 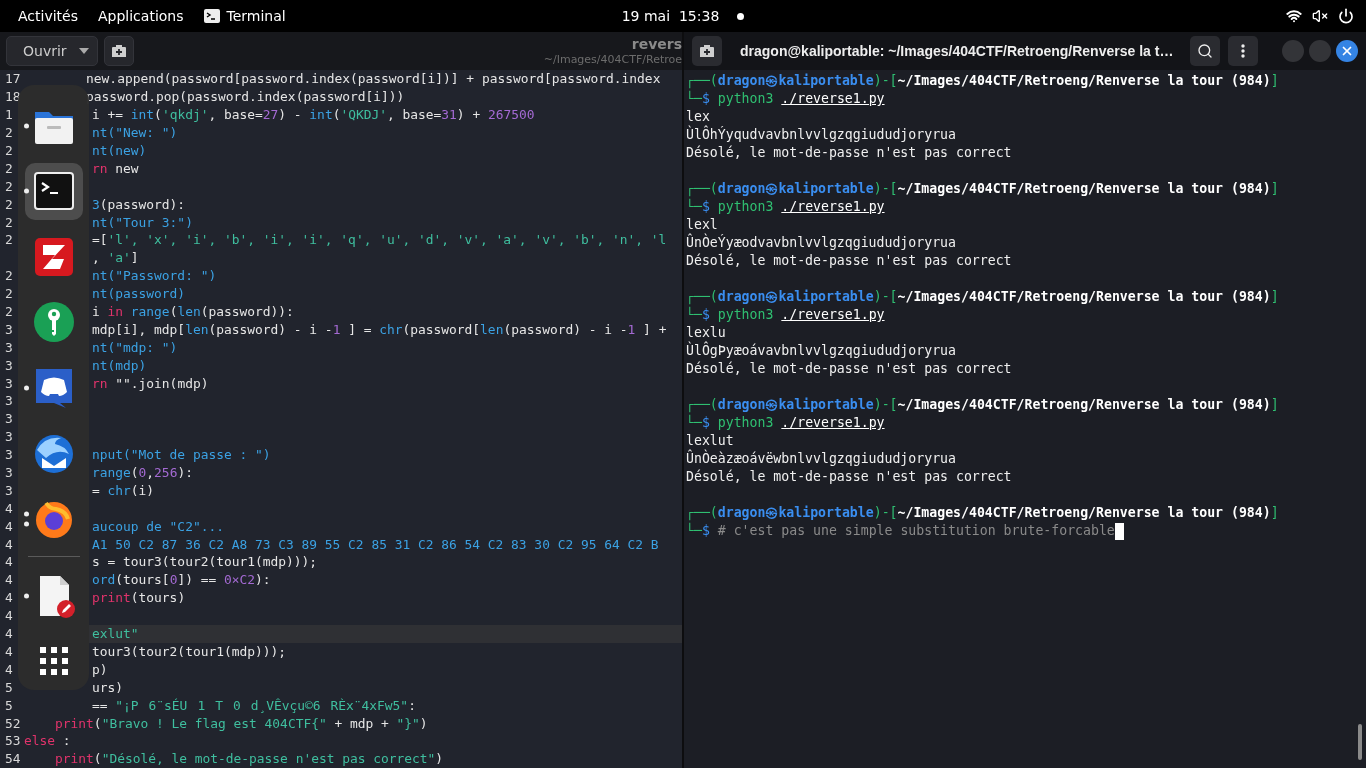 What do you see at coordinates (821, 459) in the screenshot?
I see `output-line: ÛnÒeàzæoávëwbnlvvlgzqgiududjoryrua` at bounding box center [821, 459].